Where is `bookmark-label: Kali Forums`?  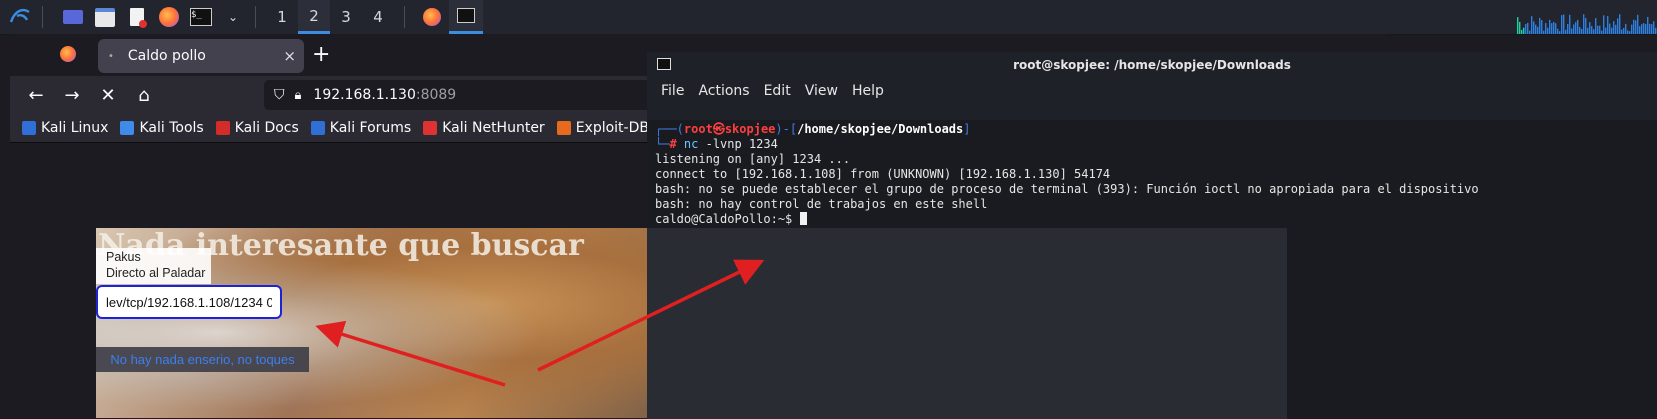
bookmark-label: Kali Forums is located at coordinates (370, 128).